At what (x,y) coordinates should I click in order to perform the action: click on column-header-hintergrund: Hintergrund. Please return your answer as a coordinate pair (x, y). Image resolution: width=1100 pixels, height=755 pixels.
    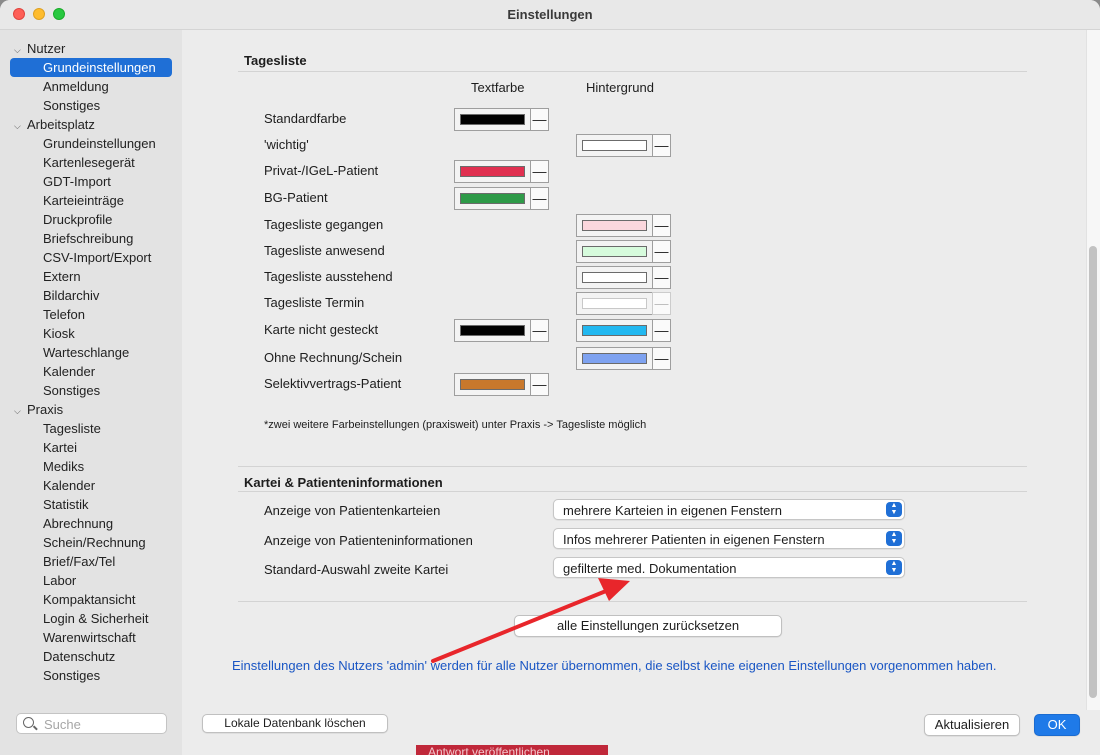
    Looking at the image, I should click on (620, 87).